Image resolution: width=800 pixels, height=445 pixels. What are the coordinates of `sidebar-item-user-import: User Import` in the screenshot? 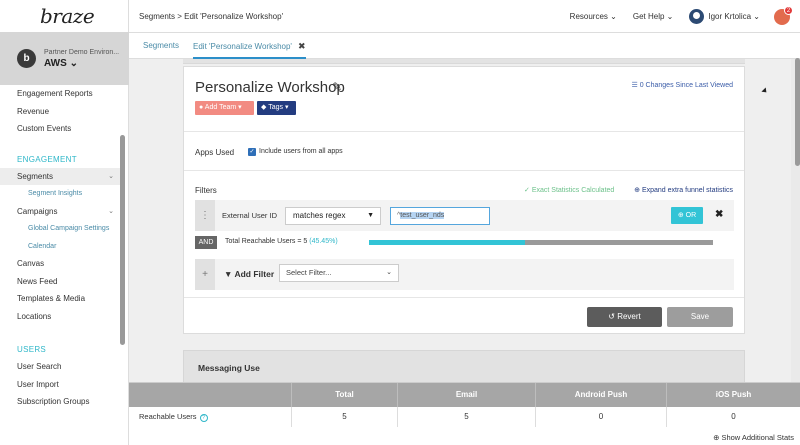 It's located at (60, 385).